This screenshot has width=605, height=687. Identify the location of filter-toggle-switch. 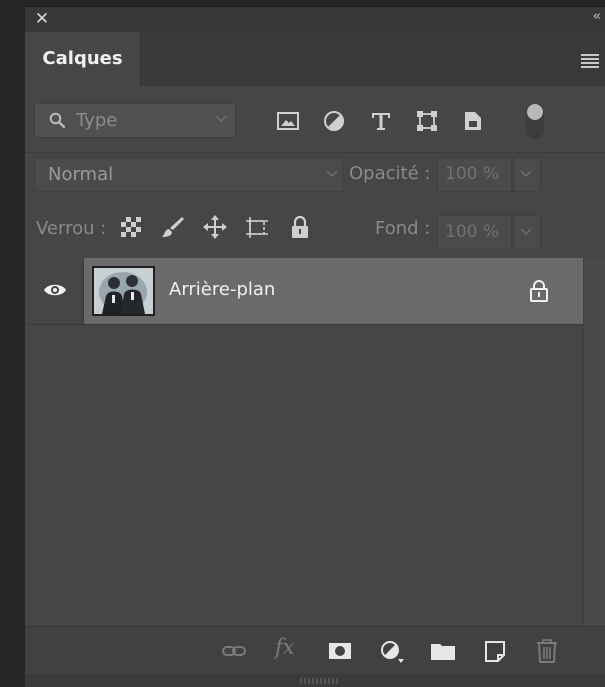
(535, 121).